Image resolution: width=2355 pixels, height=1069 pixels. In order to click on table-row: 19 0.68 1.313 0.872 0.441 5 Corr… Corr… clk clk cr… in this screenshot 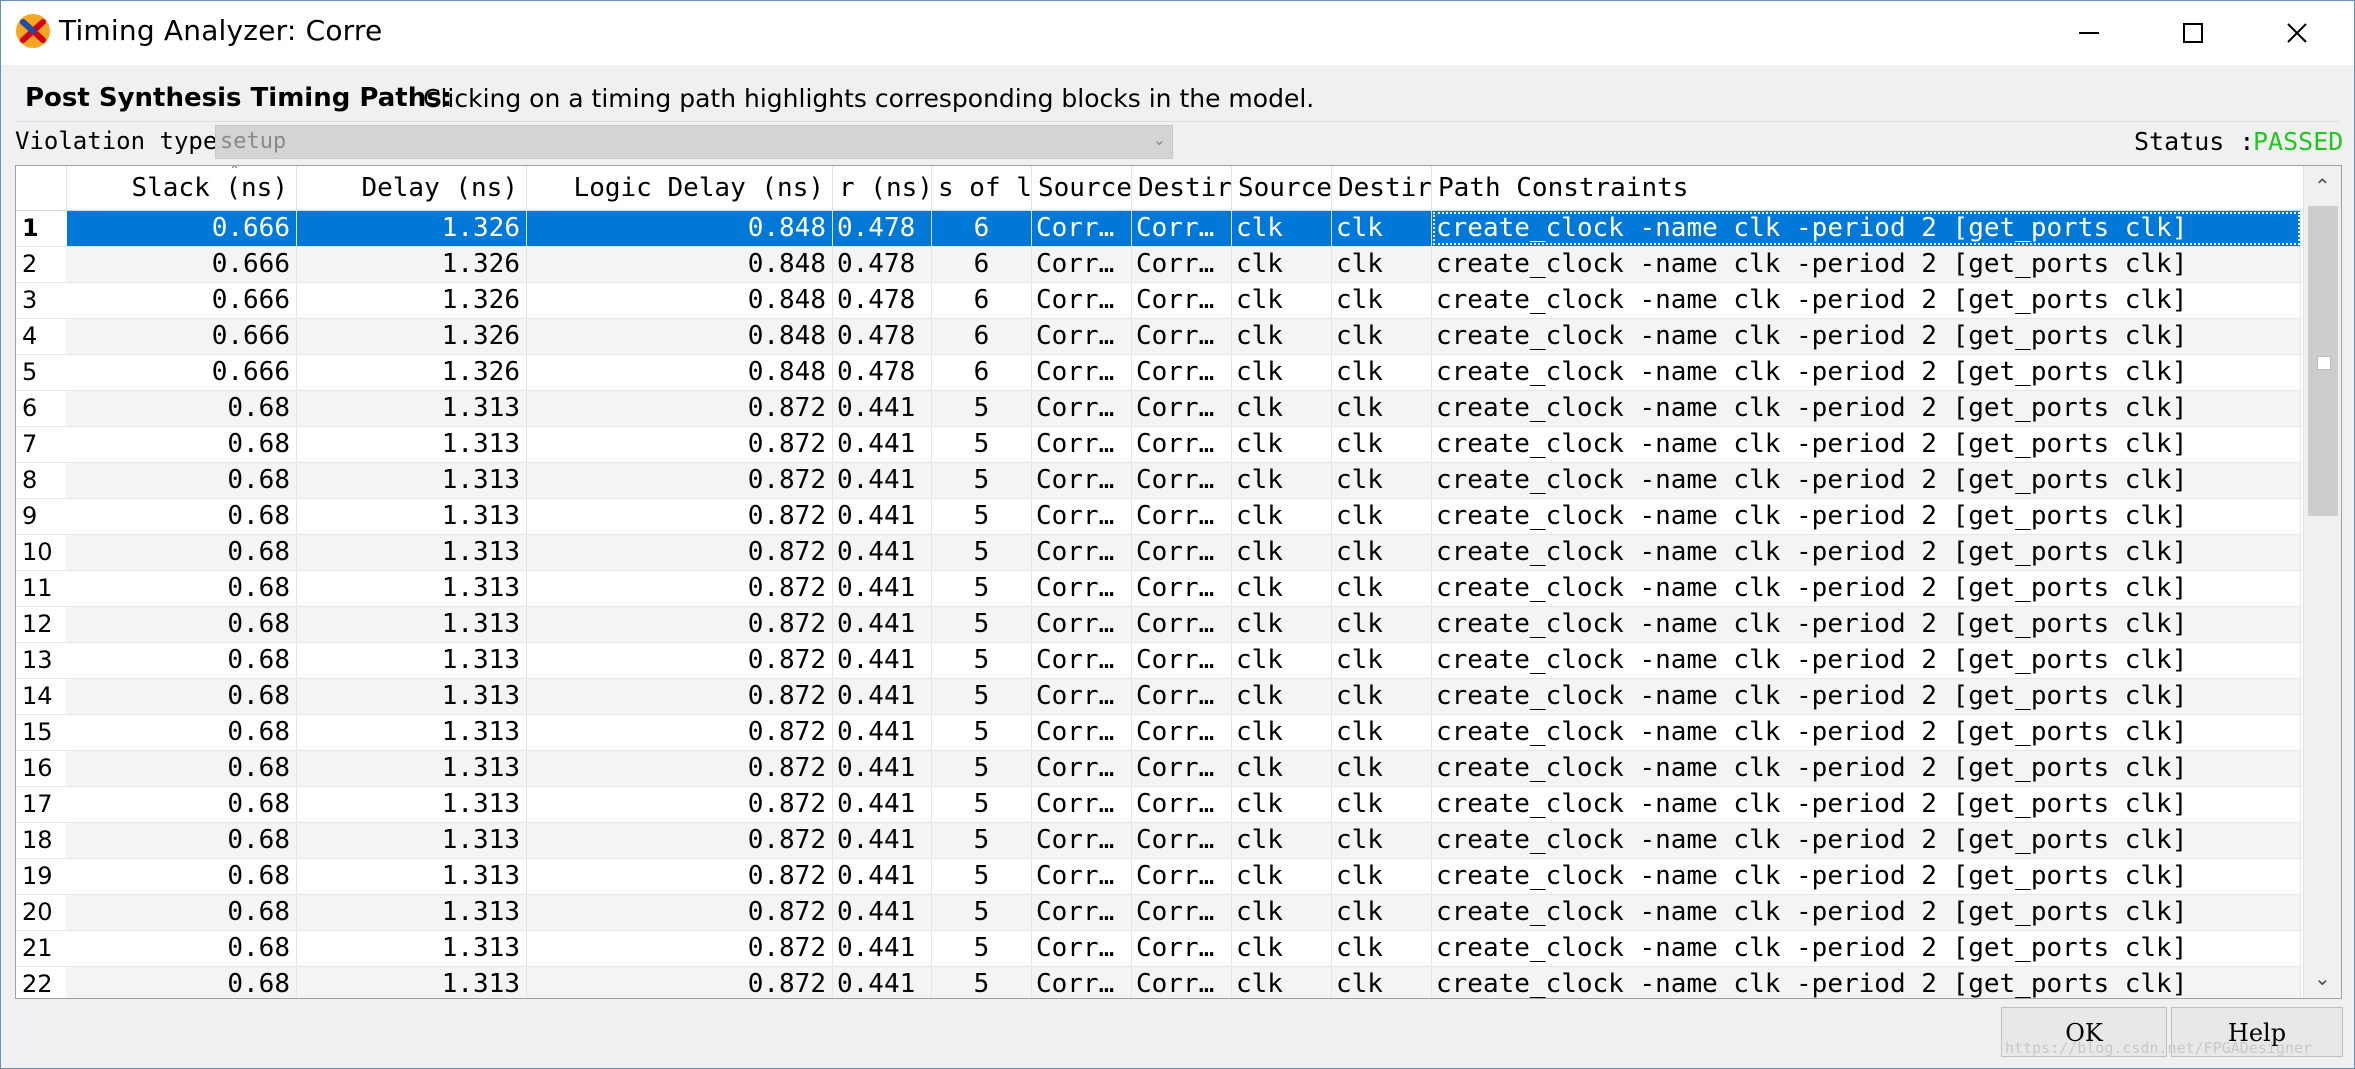, I will do `click(1158, 877)`.